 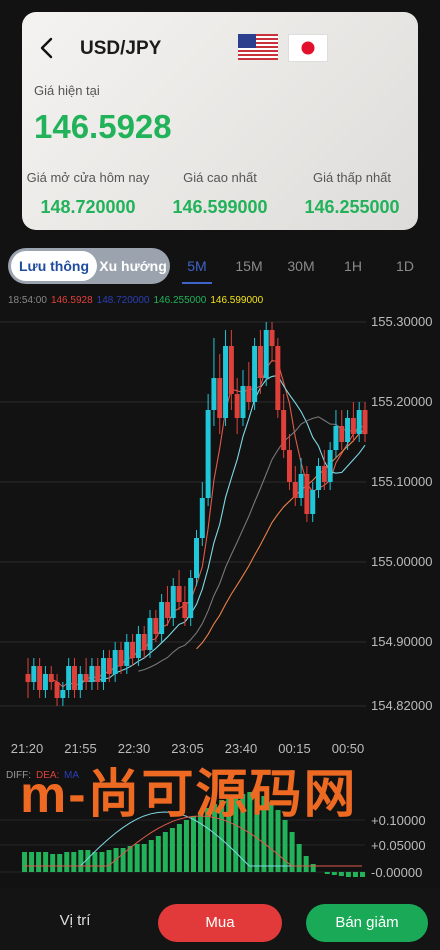 I want to click on y-tick-label: 155.20000, so click(x=401, y=401).